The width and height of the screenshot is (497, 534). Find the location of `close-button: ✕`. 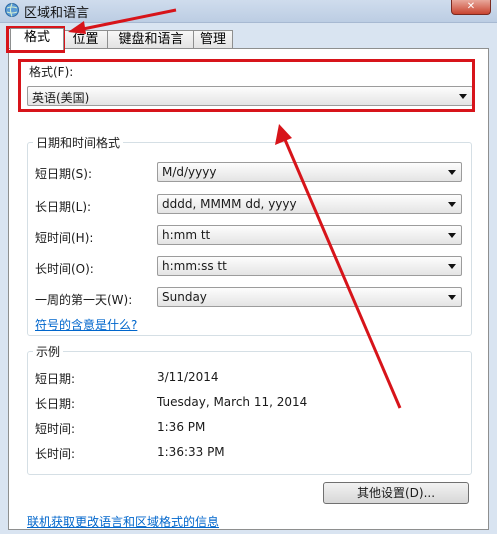

close-button: ✕ is located at coordinates (471, 7).